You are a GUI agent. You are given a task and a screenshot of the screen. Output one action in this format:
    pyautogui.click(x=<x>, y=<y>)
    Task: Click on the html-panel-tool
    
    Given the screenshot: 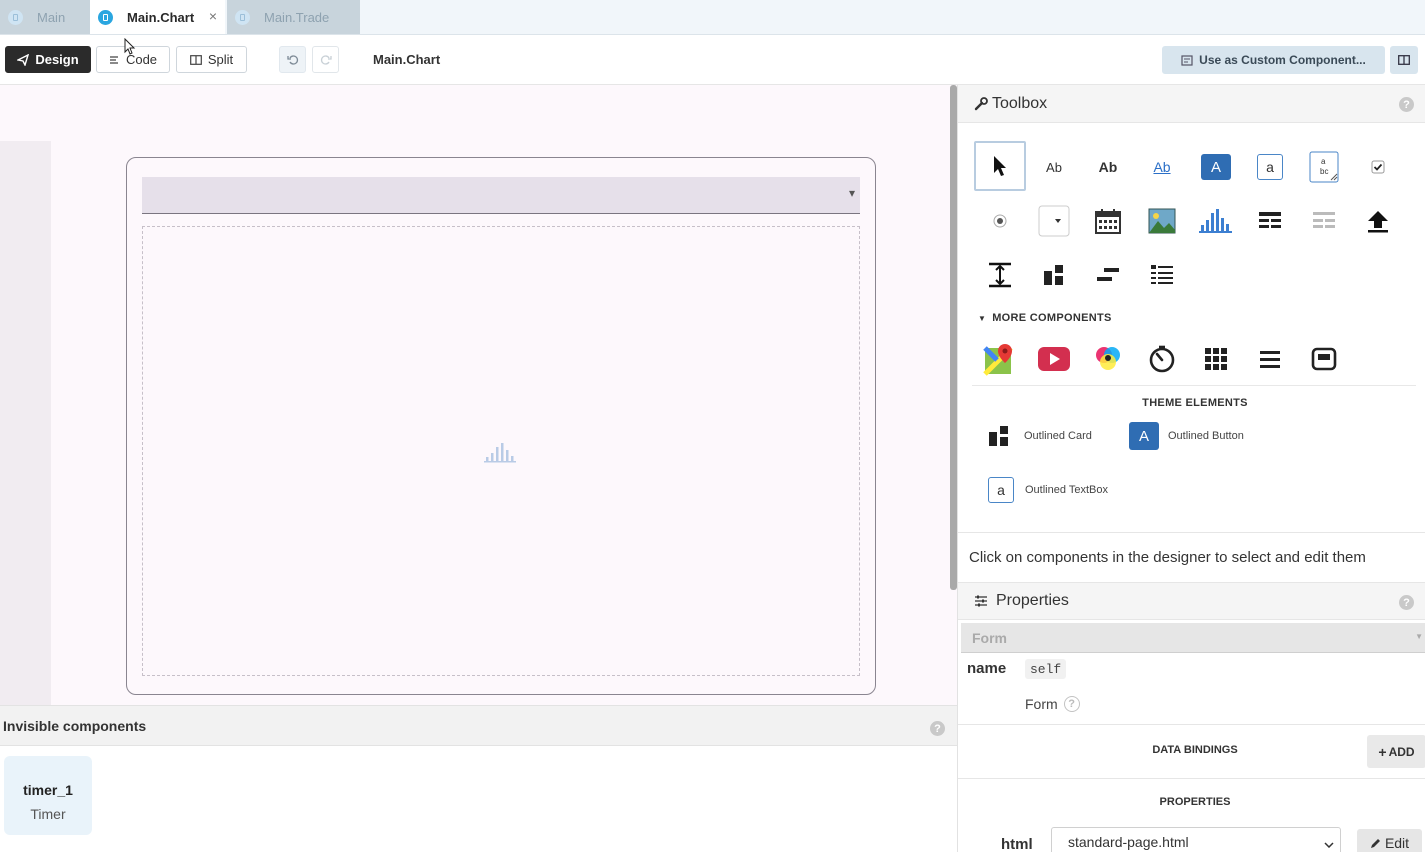 What is the action you would take?
    pyautogui.click(x=1324, y=359)
    